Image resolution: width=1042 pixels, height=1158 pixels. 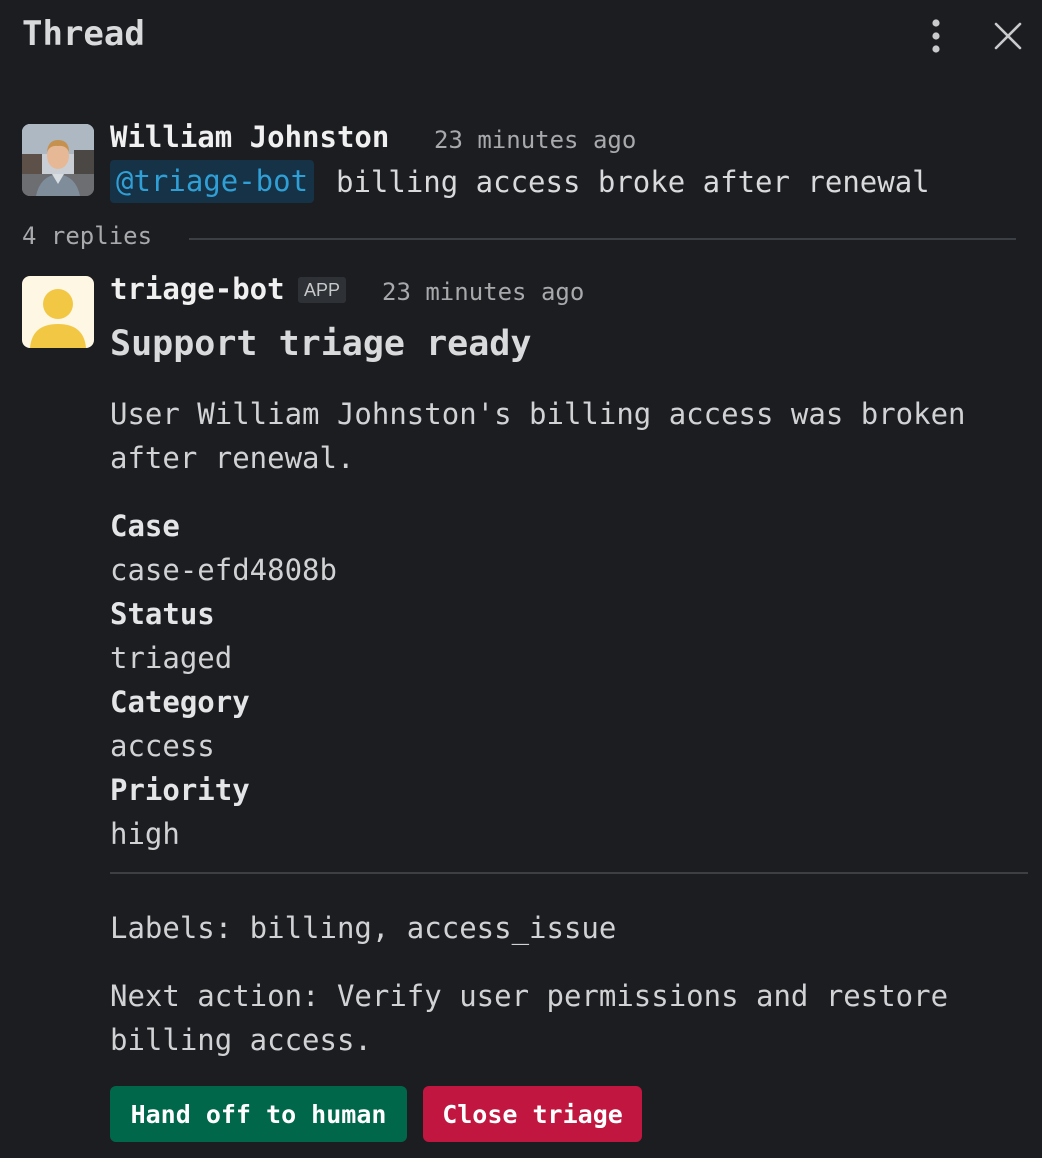 I want to click on bot-message-timestamp: 23 minutes ago, so click(x=483, y=292).